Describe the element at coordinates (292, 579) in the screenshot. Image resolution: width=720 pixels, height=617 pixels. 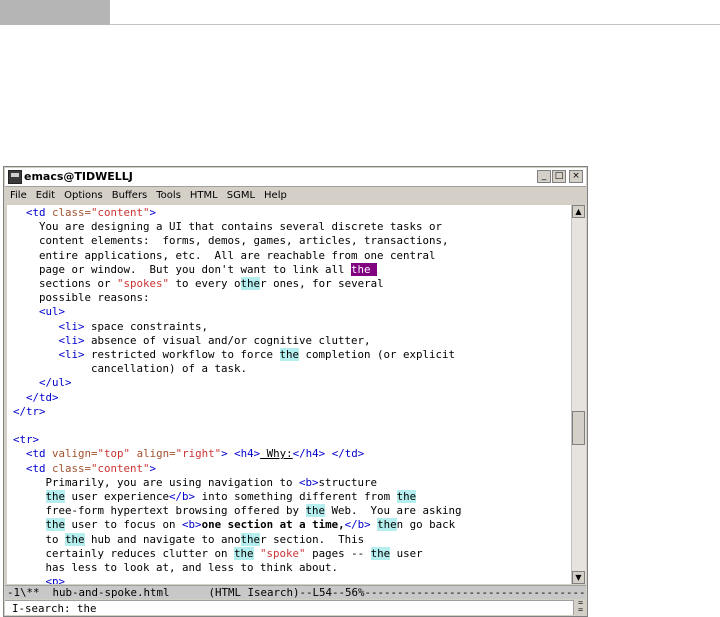
I see `code-line: <p>` at that location.